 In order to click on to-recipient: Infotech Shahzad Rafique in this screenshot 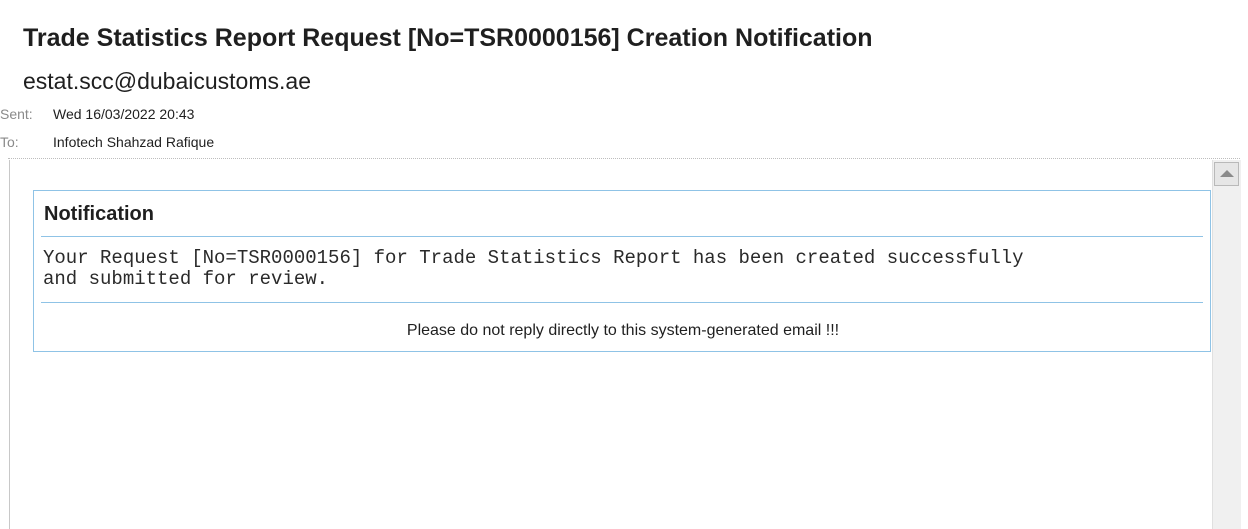, I will do `click(133, 142)`.